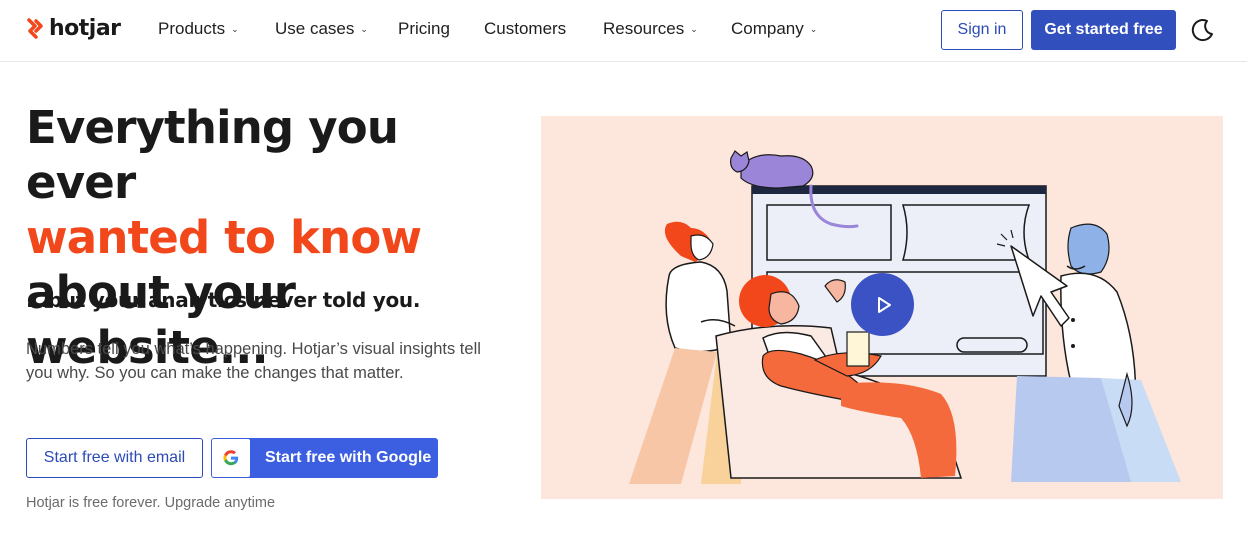 The width and height of the screenshot is (1247, 538). I want to click on nav-item-products: Products ⌄, so click(198, 29).